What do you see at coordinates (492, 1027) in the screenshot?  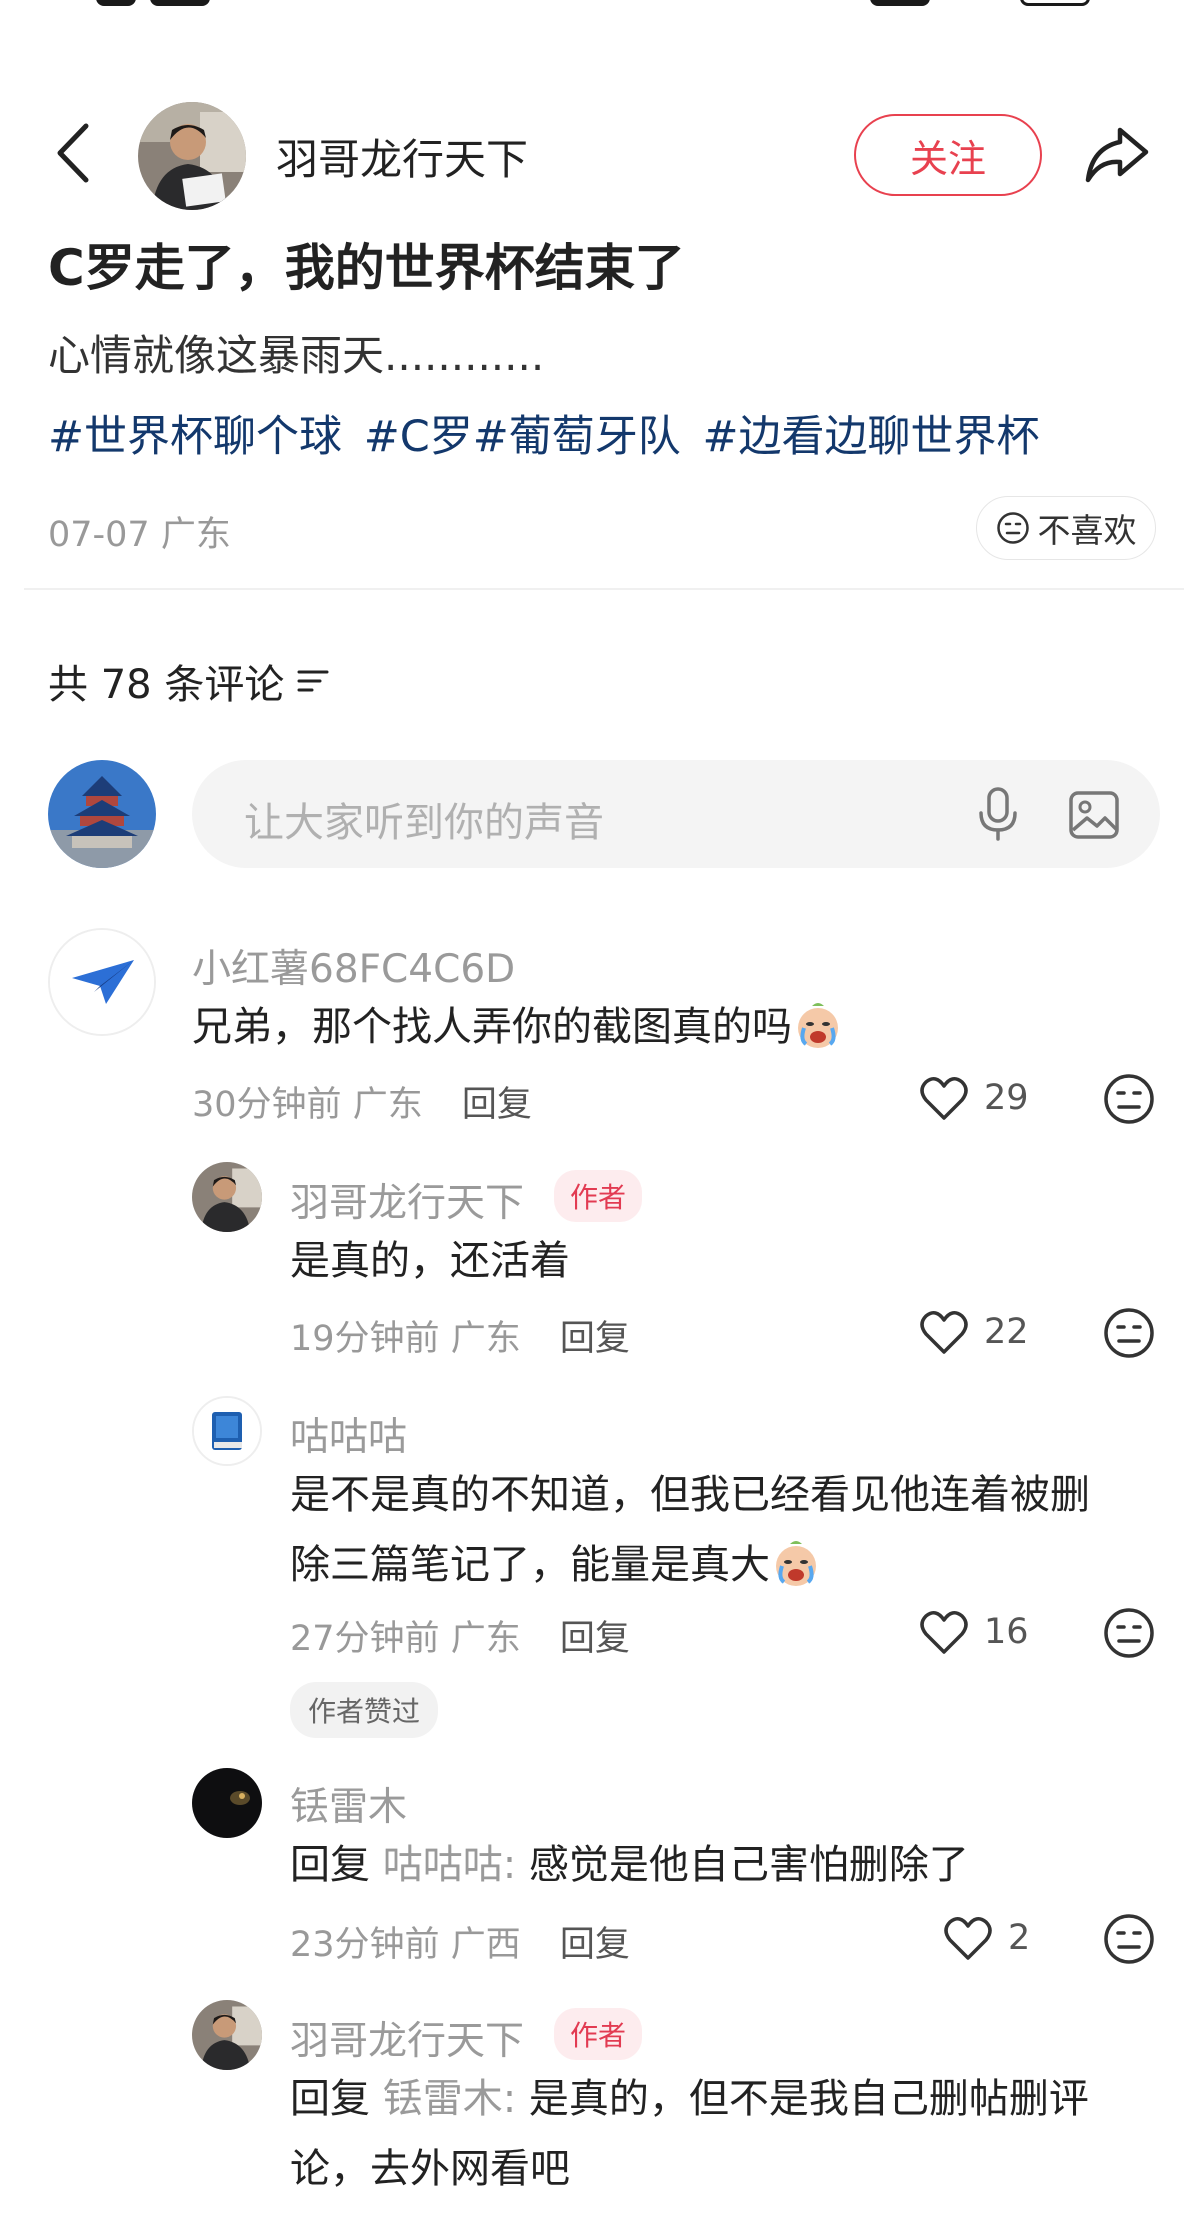 I see `comment-text-content: 兄弟，那个找人弄你的截图真的吗` at bounding box center [492, 1027].